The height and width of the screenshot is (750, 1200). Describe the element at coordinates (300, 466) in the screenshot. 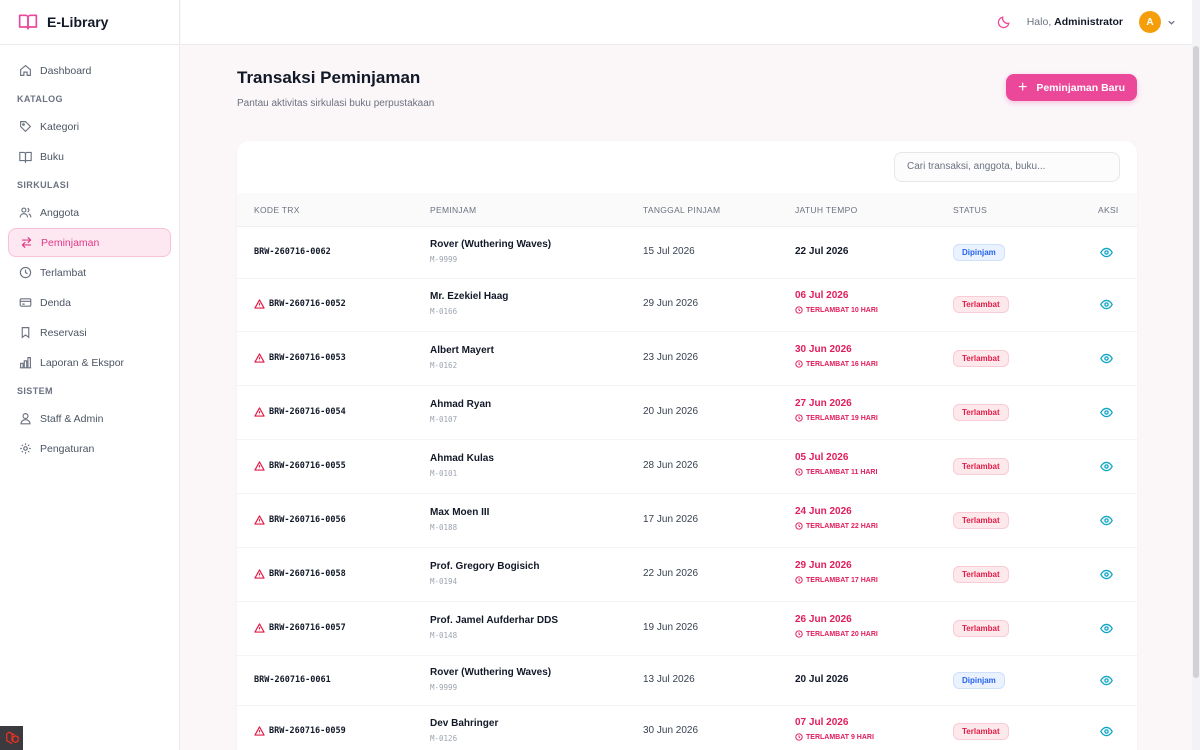

I see `trx-code: BRW-260716-0055` at that location.